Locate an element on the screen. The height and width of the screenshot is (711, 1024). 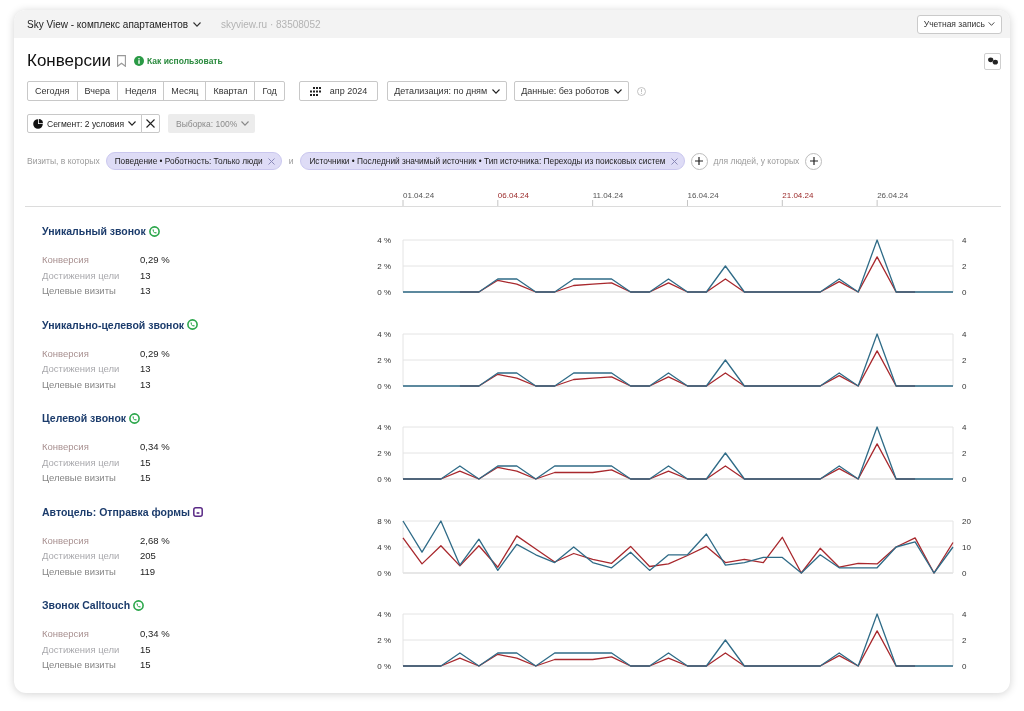
segment-dropdown: Сегмент: 2 условия is located at coordinates (84, 123).